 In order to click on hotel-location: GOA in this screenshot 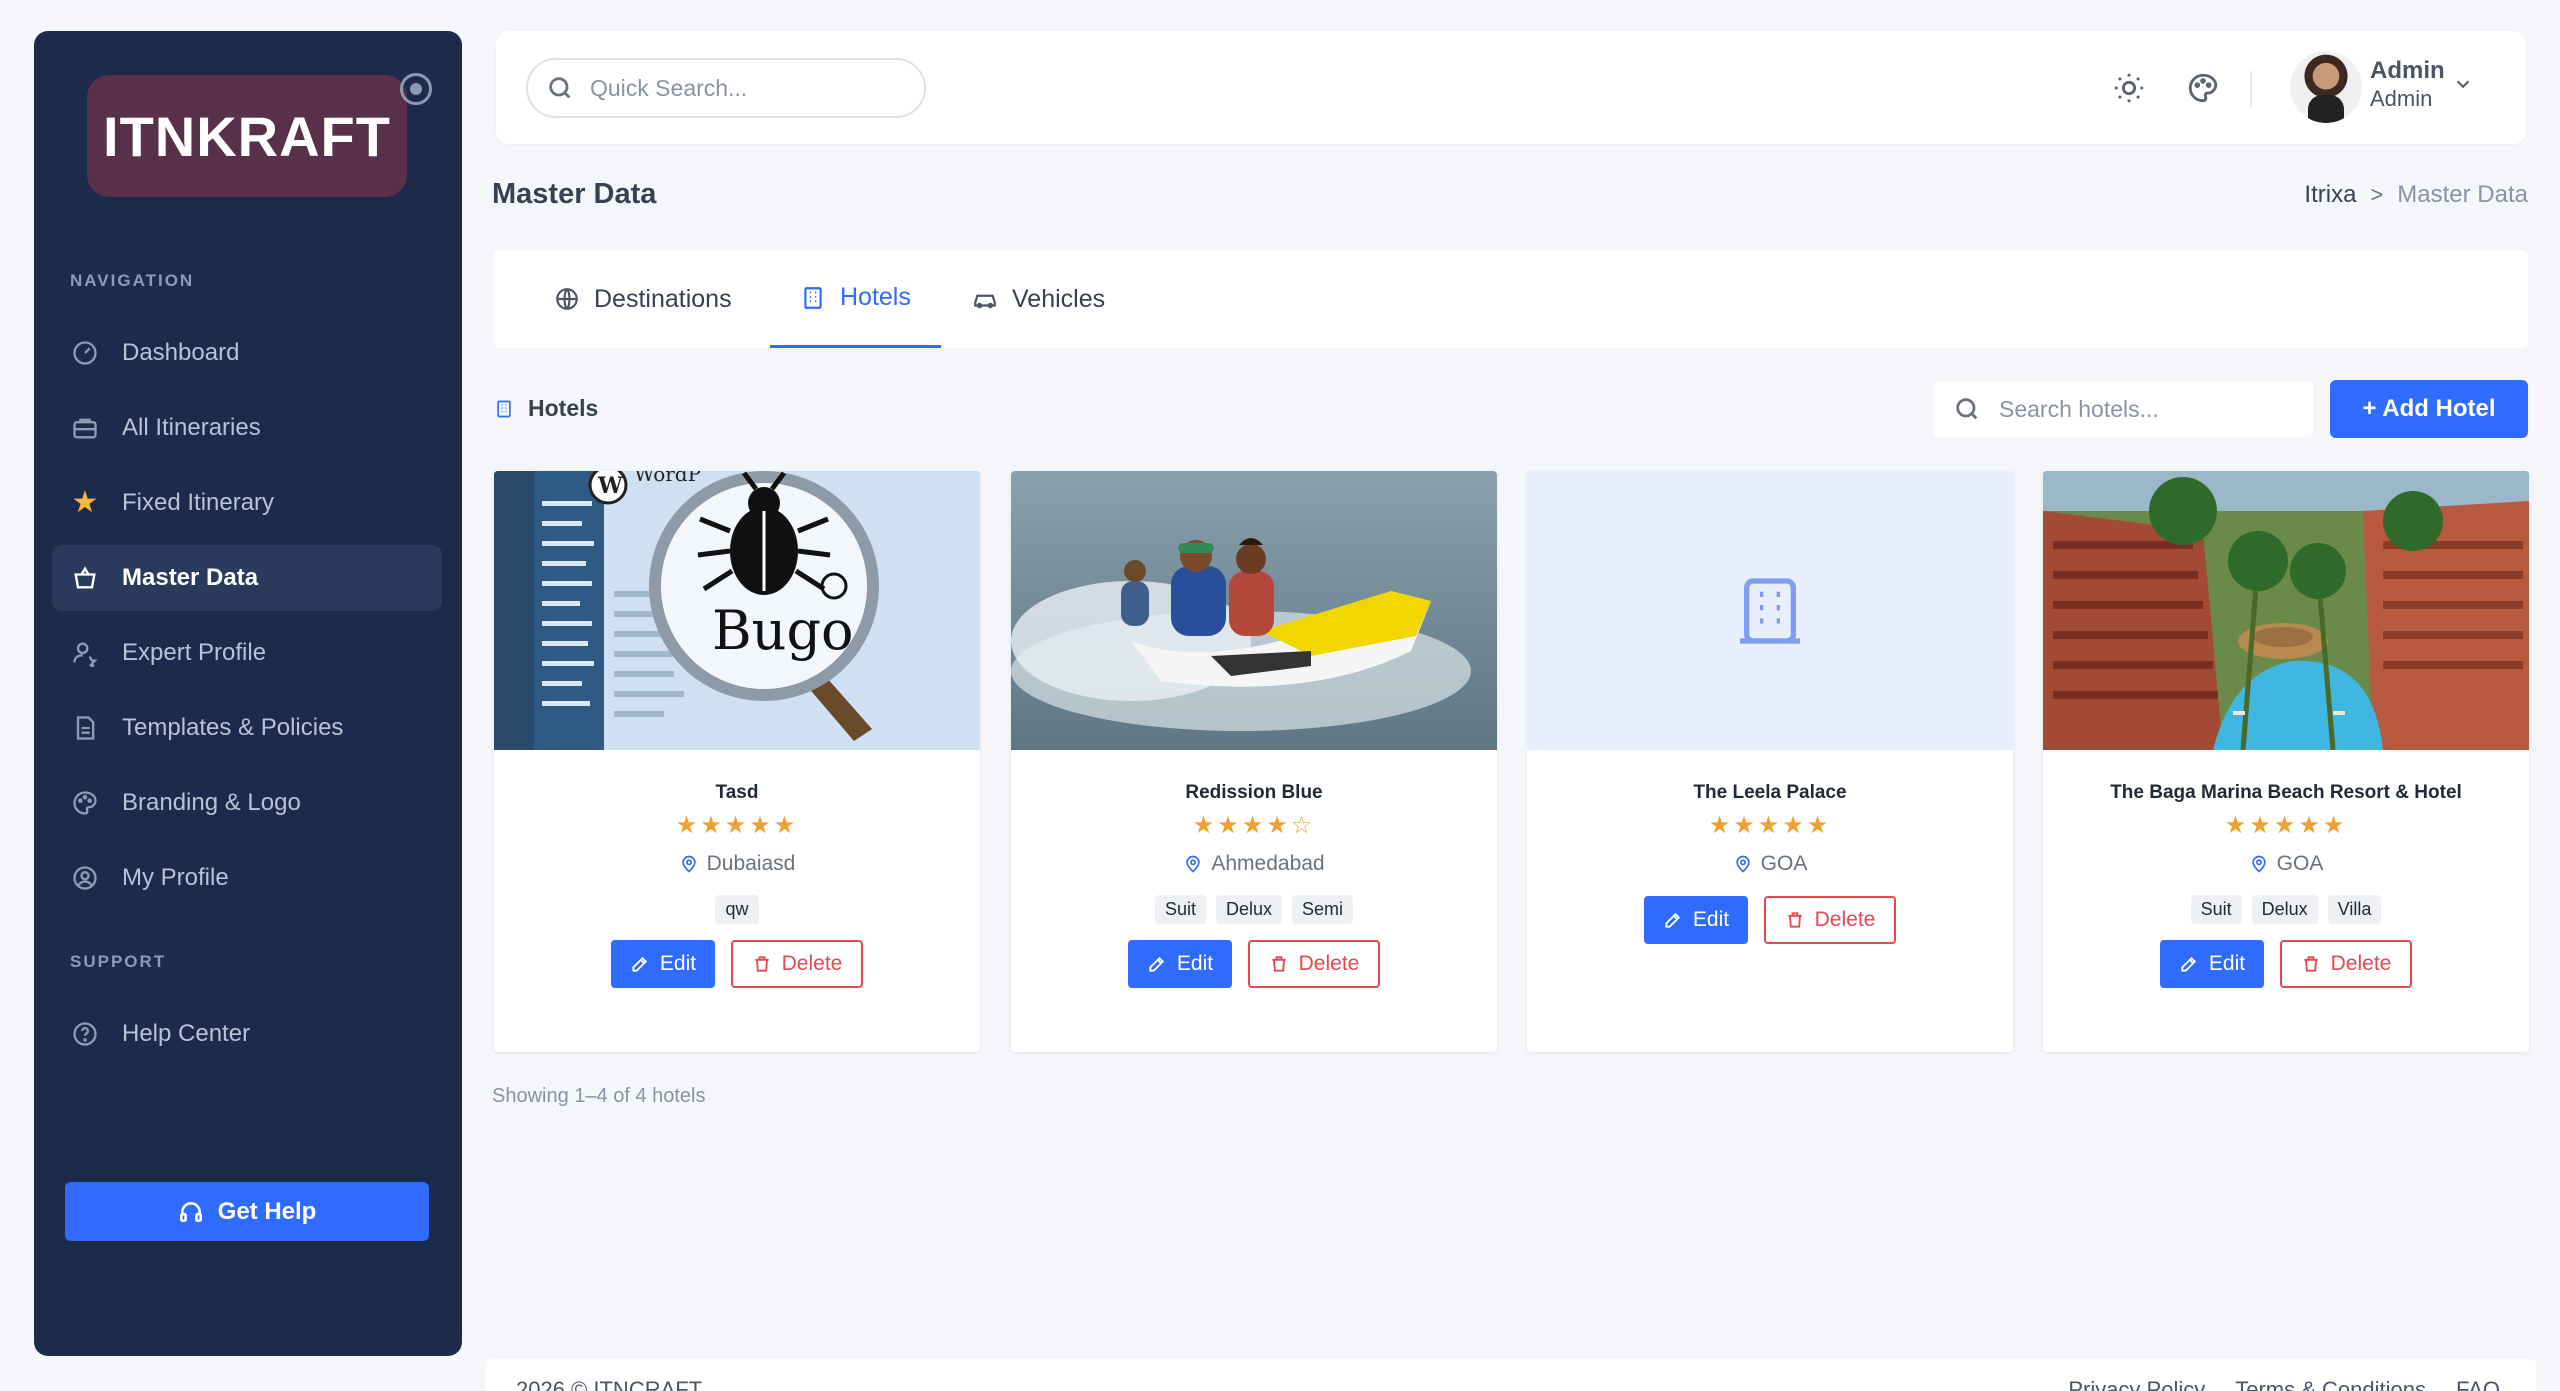, I will do `click(1770, 864)`.